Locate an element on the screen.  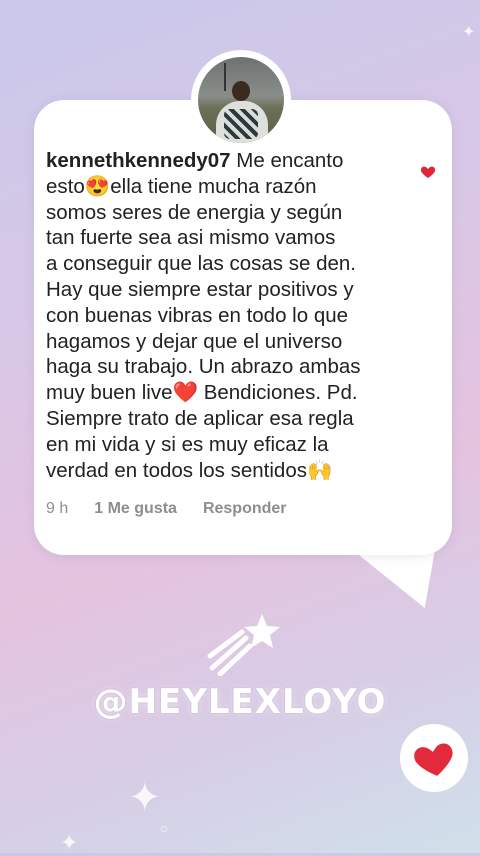
comment-line: en mi vida y si es muy eficaz la is located at coordinates (187, 444).